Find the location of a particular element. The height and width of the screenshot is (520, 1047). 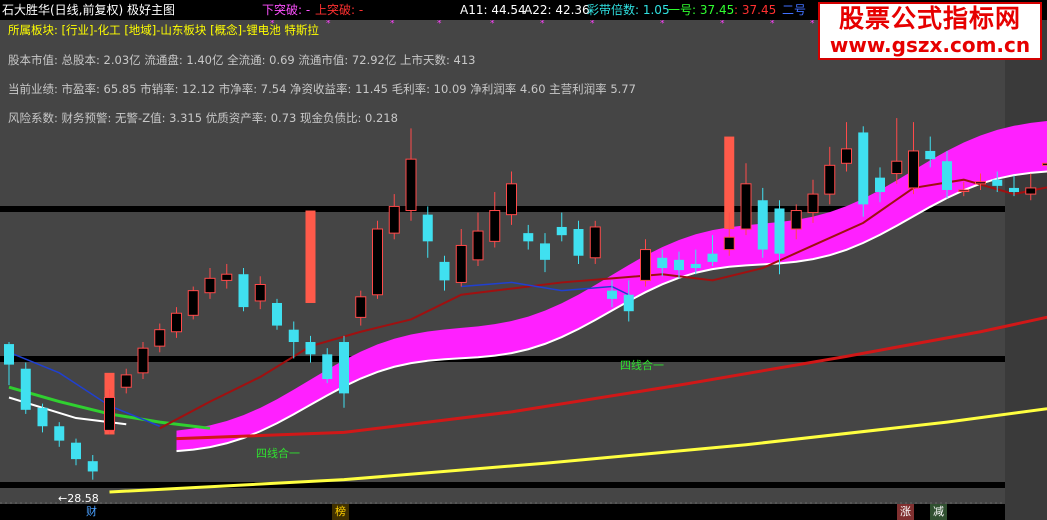

breakdown-up-label: 上突破: - is located at coordinates (339, 10).